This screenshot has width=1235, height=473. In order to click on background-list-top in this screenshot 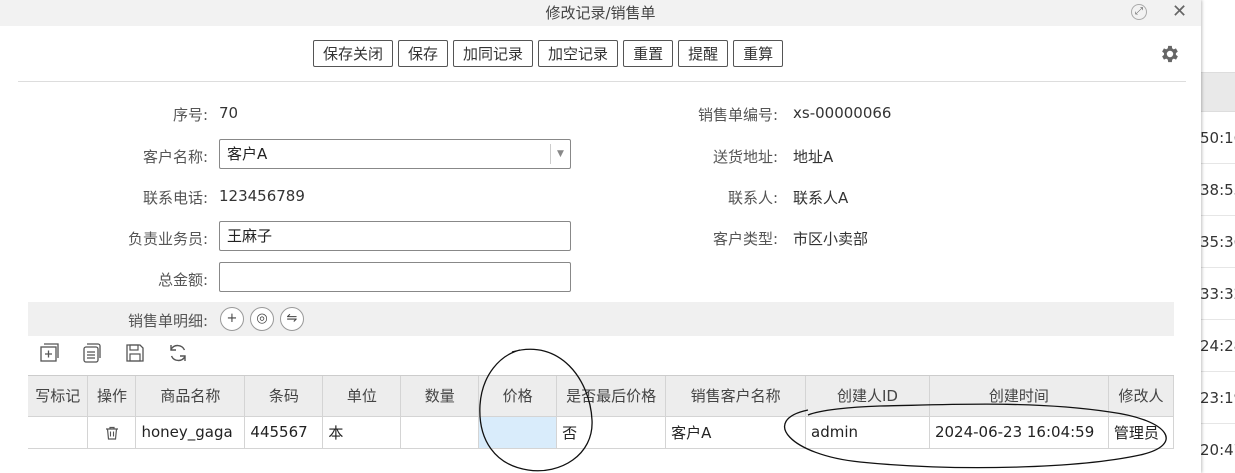, I will do `click(1215, 36)`.